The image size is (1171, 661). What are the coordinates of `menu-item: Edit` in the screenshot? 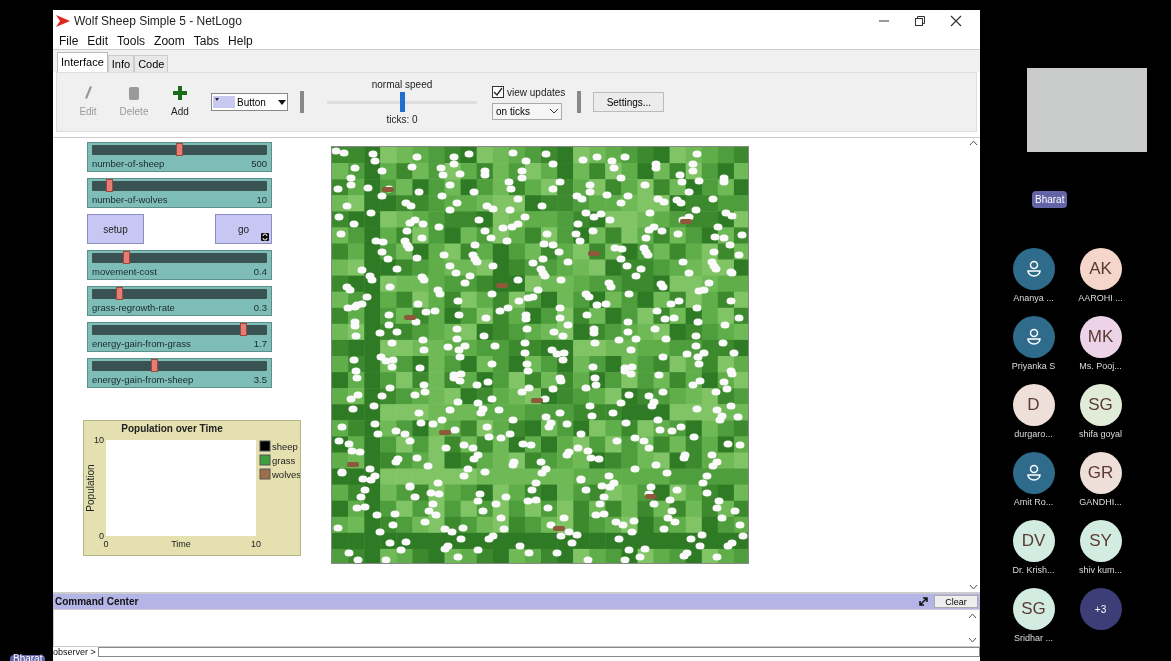 It's located at (98, 40).